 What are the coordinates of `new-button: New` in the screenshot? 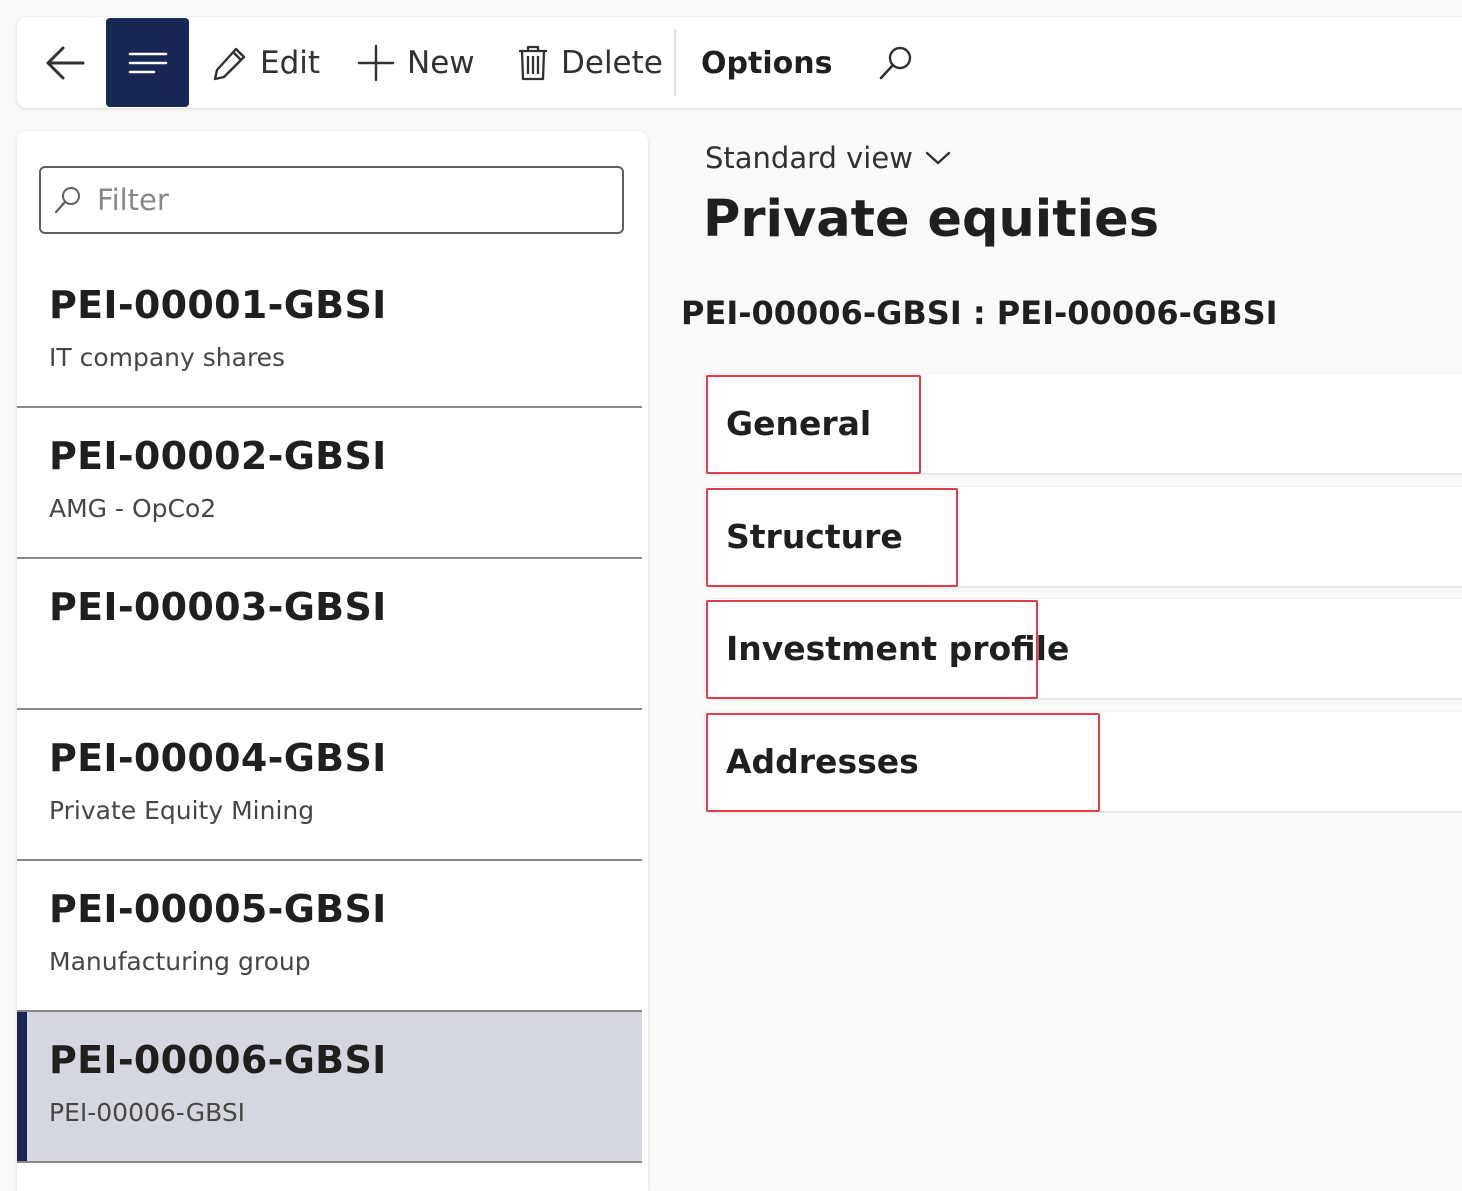 It's located at (416, 63).